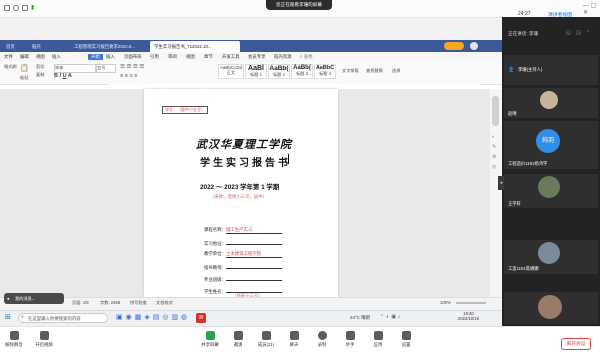 This screenshot has height=359, width=600. Describe the element at coordinates (360, 318) in the screenshot. I see `weather-widget: 24°C 晴朗` at that location.